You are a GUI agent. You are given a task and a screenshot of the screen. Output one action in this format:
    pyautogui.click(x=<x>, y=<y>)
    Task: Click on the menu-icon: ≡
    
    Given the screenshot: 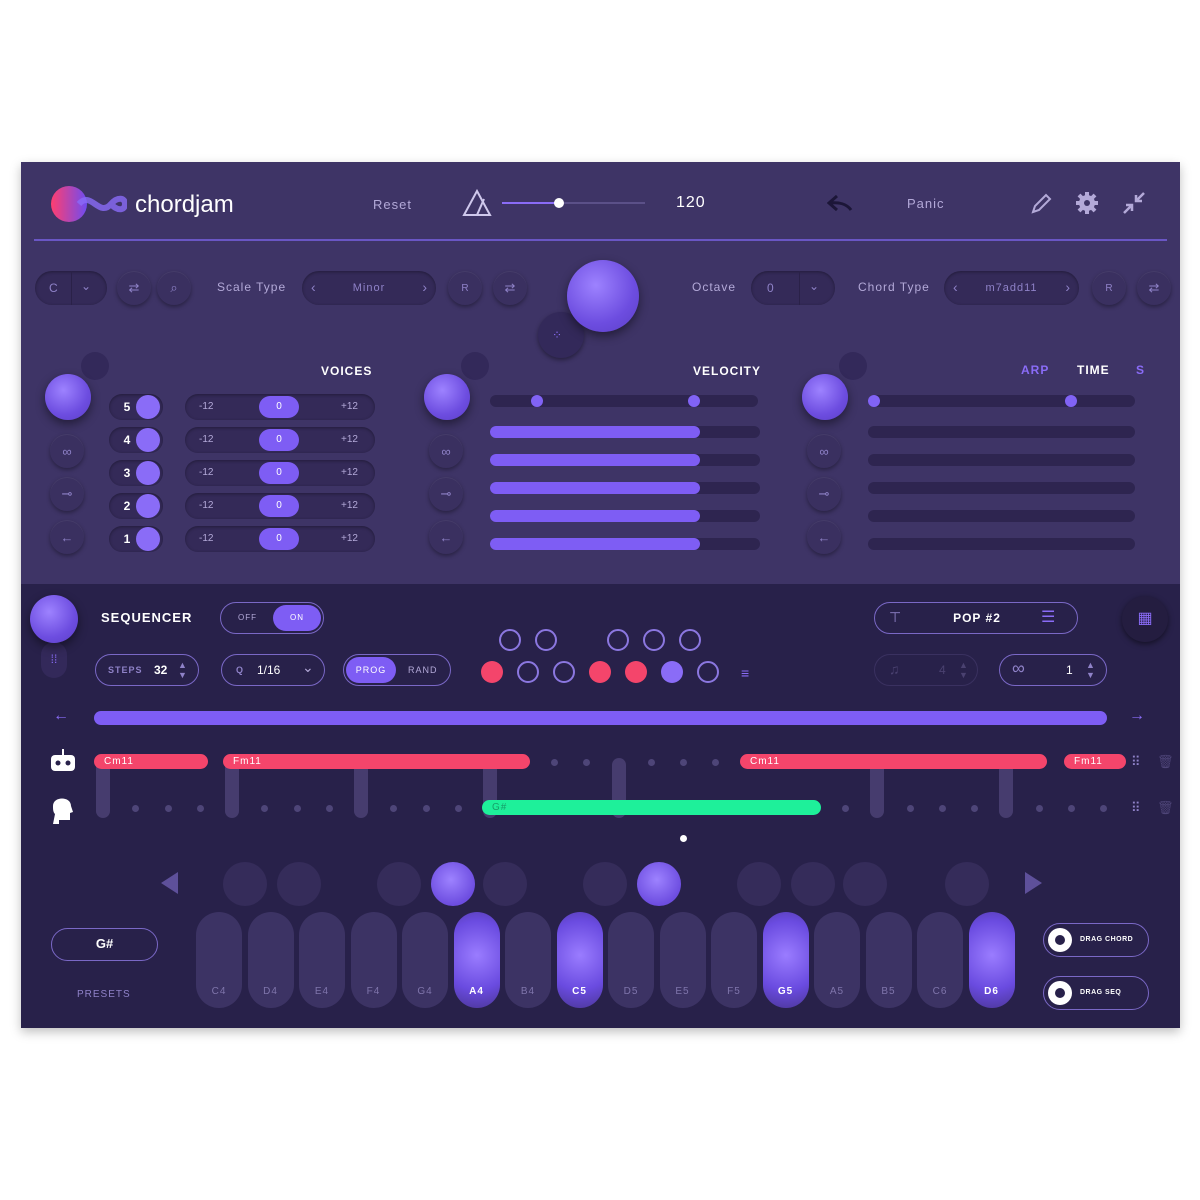 What is the action you would take?
    pyautogui.click(x=745, y=673)
    